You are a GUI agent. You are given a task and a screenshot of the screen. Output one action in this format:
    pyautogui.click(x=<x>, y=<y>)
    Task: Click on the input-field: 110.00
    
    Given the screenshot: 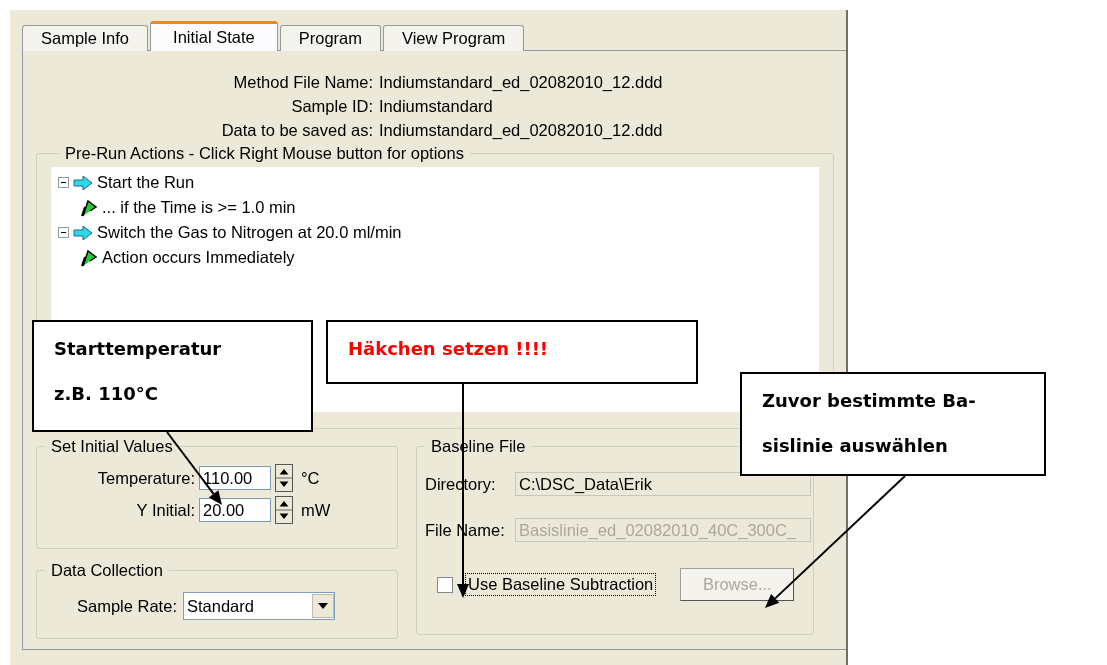 What is the action you would take?
    pyautogui.click(x=235, y=478)
    